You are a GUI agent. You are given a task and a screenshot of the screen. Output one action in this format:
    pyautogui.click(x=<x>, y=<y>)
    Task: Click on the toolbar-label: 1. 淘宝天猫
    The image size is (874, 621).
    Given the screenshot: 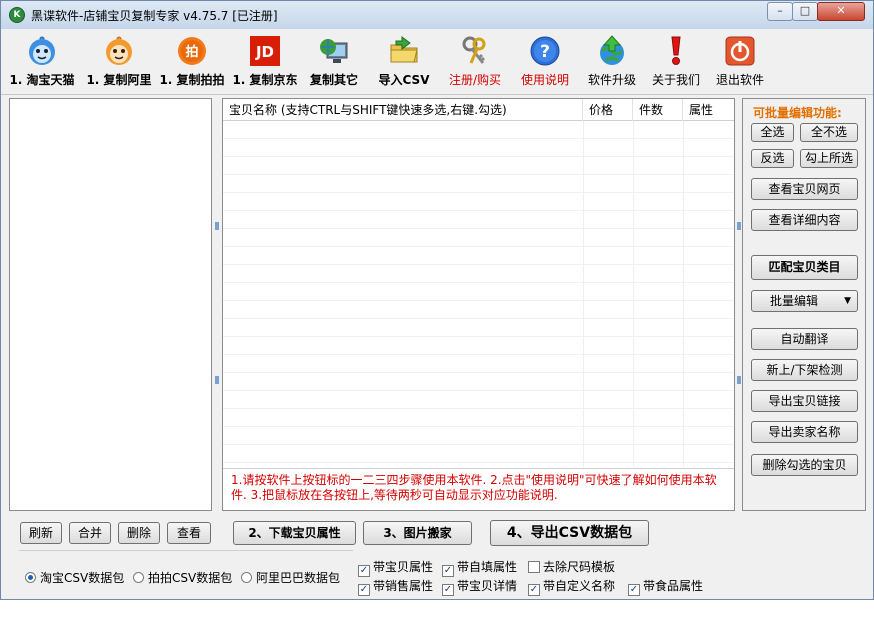 What is the action you would take?
    pyautogui.click(x=42, y=80)
    